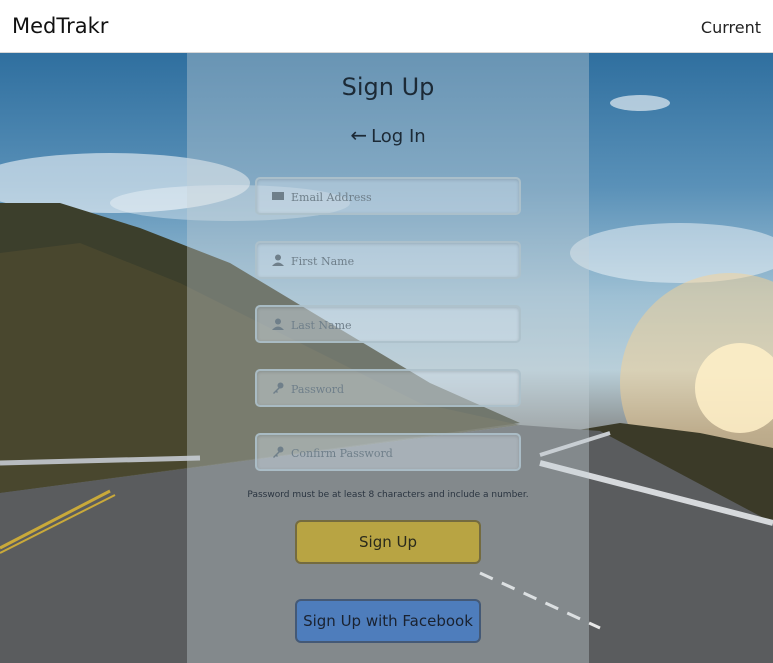 The width and height of the screenshot is (773, 663). What do you see at coordinates (388, 87) in the screenshot?
I see `page-title: Sign Up` at bounding box center [388, 87].